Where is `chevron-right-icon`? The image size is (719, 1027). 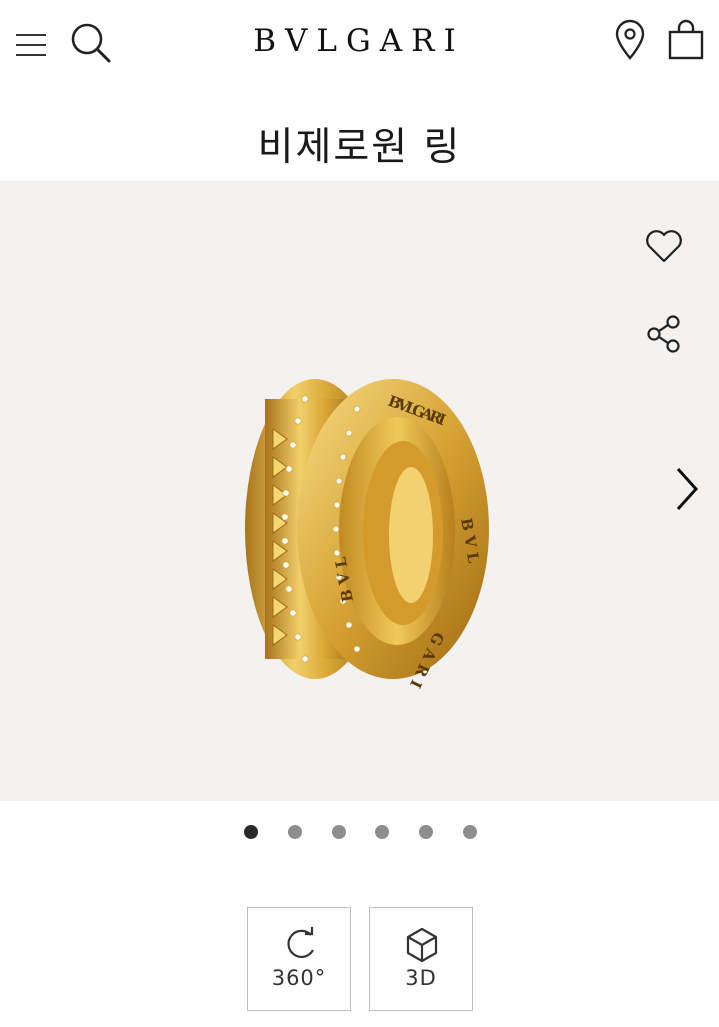
chevron-right-icon is located at coordinates (685, 489).